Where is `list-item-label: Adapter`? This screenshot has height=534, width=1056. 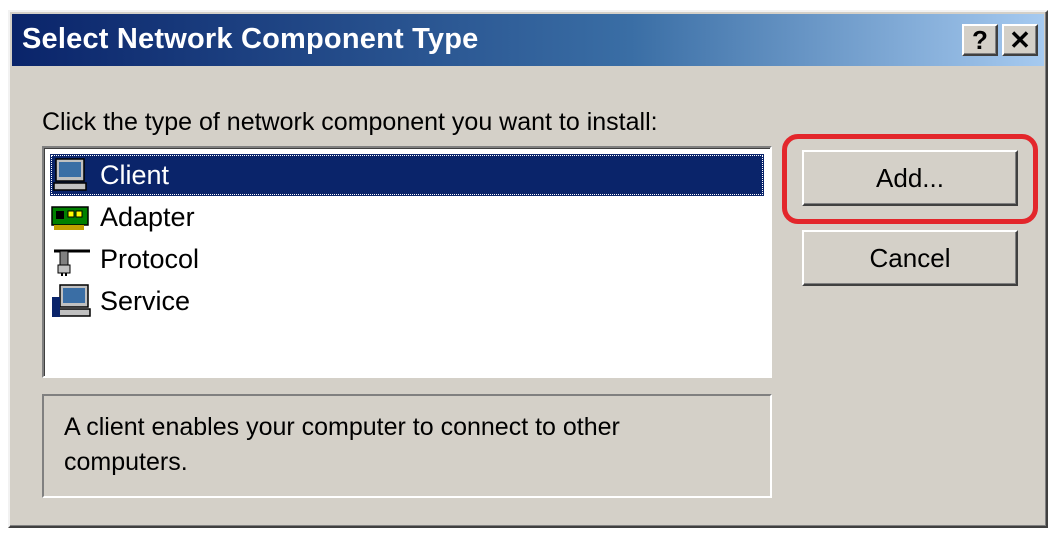
list-item-label: Adapter is located at coordinates (147, 216).